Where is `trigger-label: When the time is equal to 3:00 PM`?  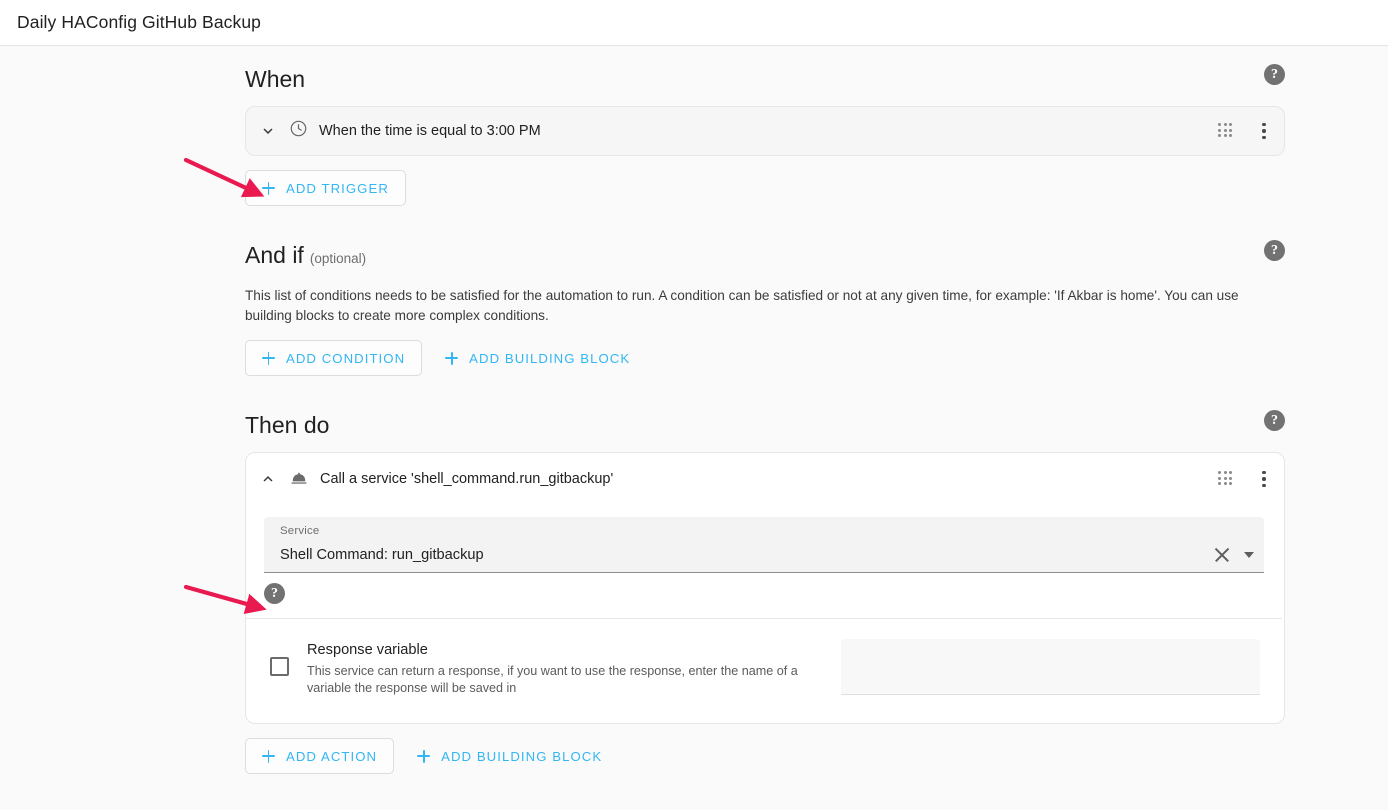 trigger-label: When the time is equal to 3:00 PM is located at coordinates (430, 131).